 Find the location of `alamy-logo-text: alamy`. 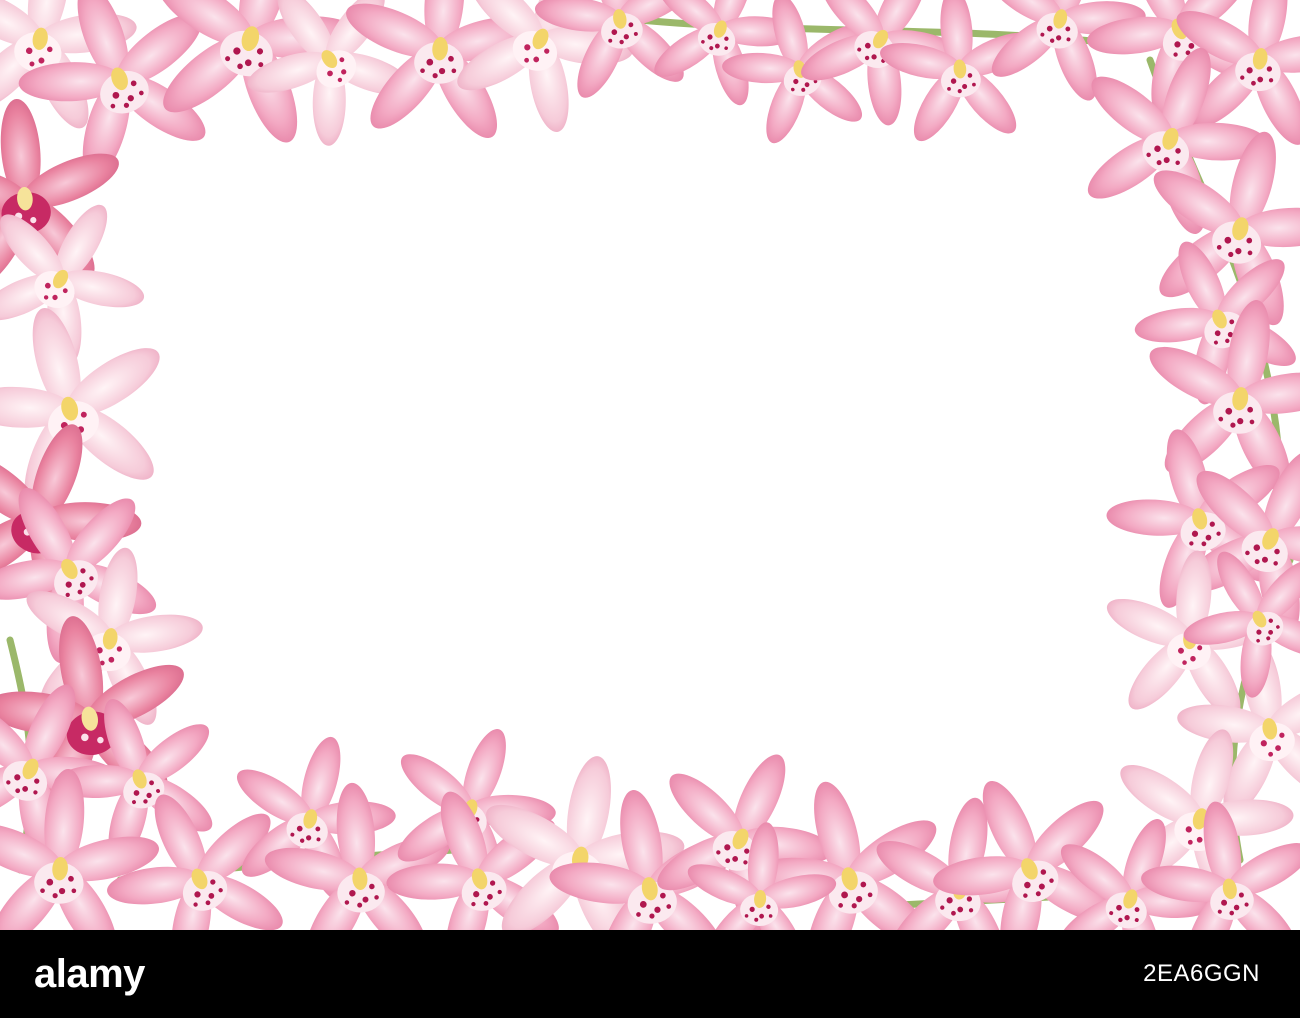

alamy-logo-text: alamy is located at coordinates (89, 974).